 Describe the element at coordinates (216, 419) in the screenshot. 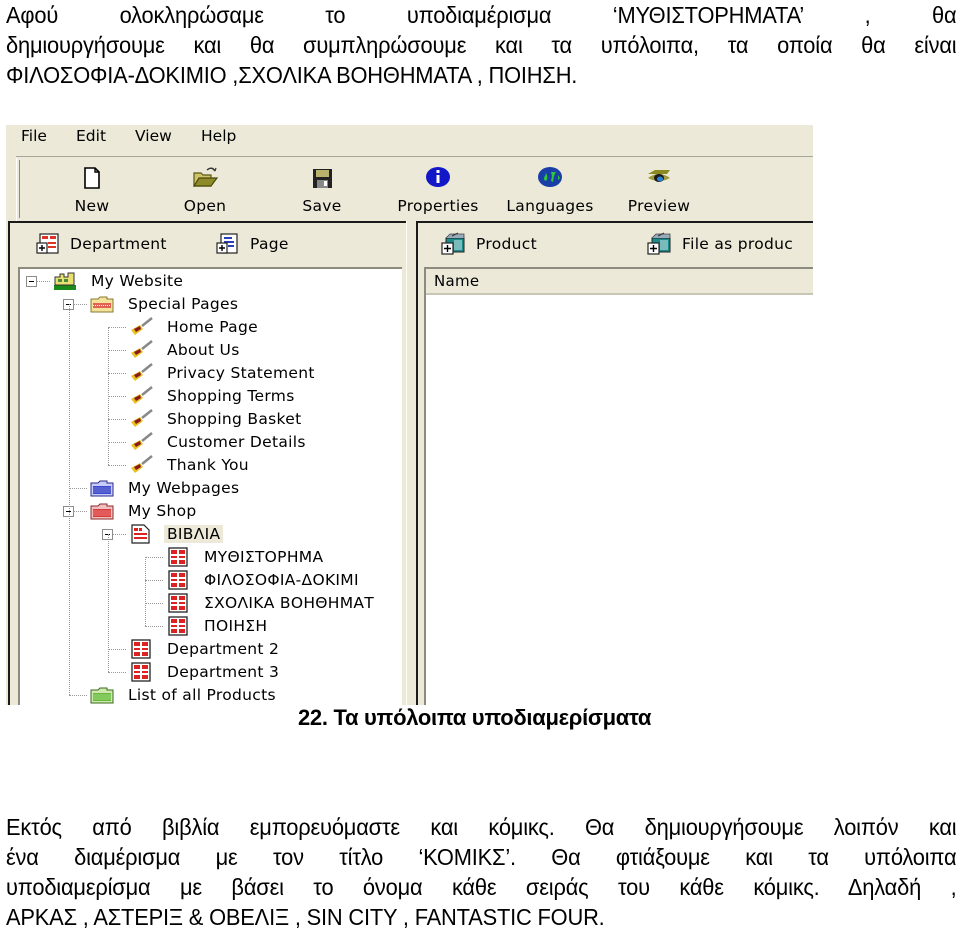

I see `tree-node: Shopping Basket` at that location.